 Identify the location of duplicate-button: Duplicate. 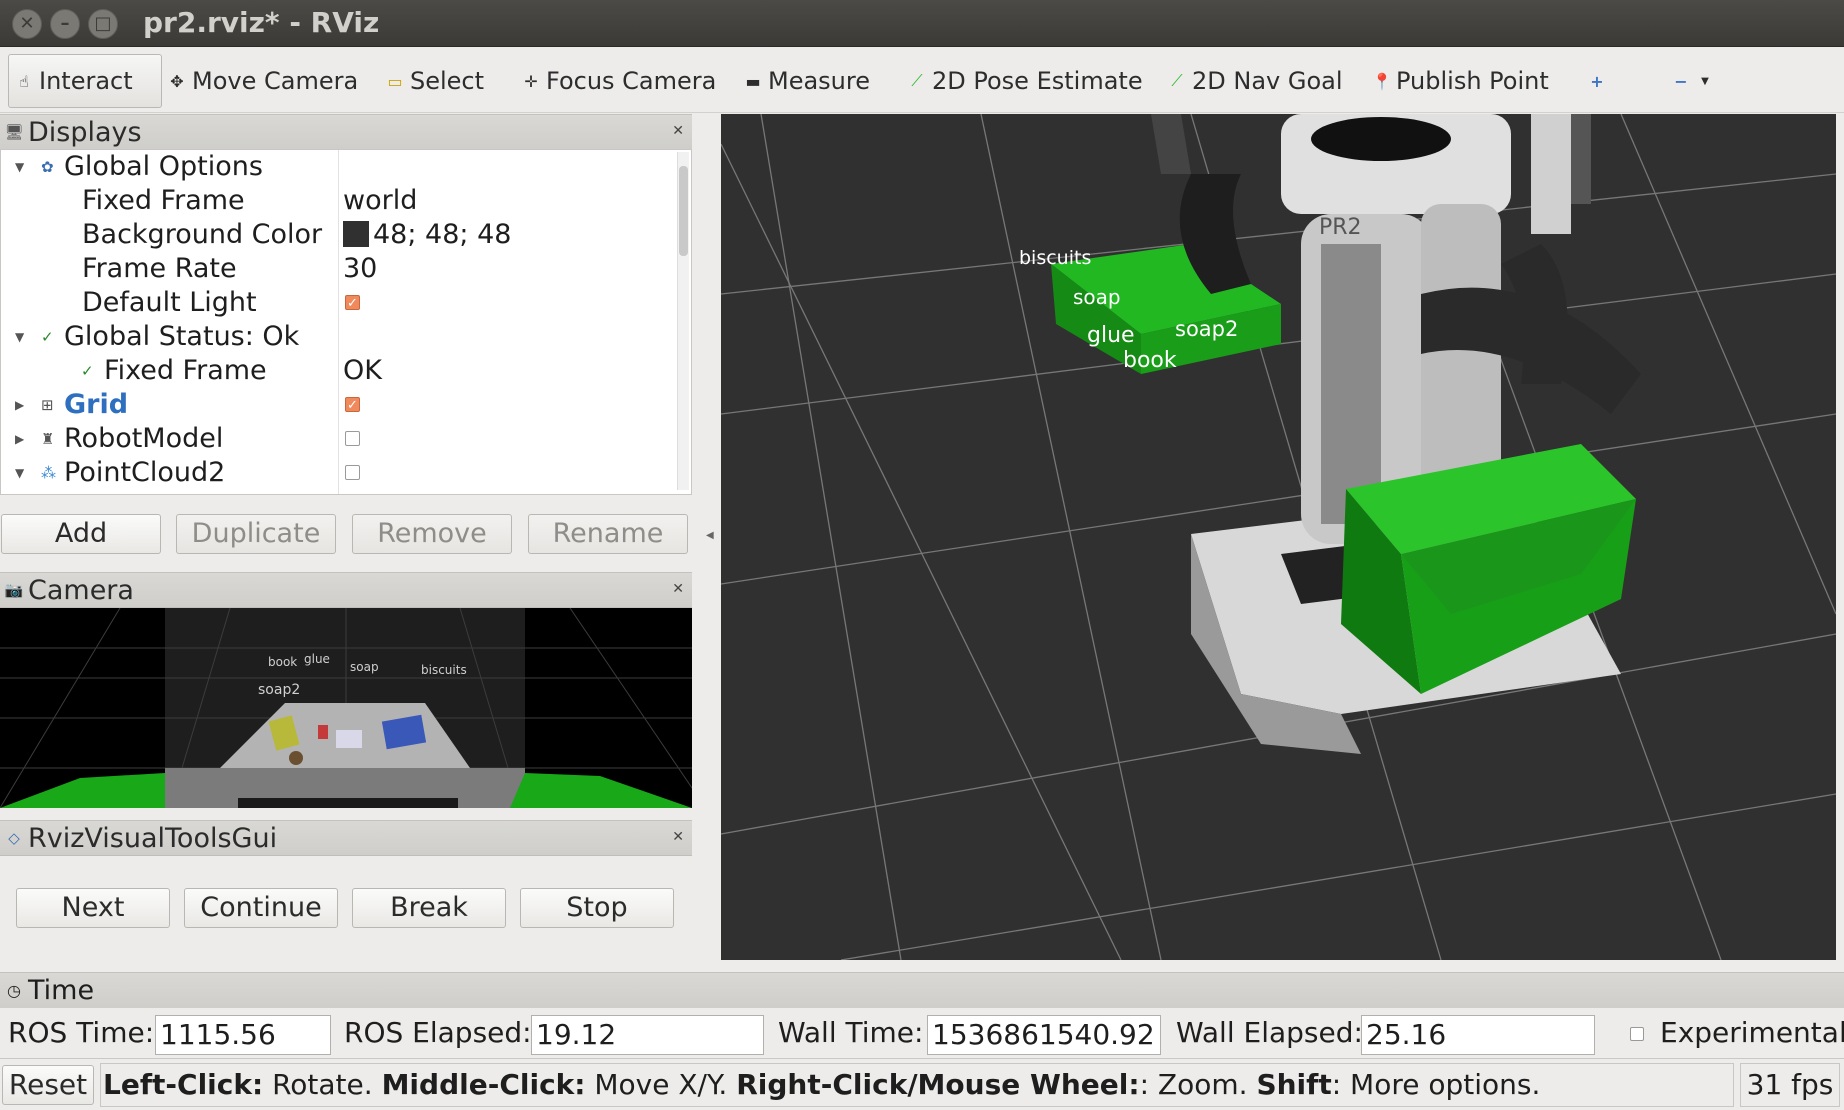
(256, 534).